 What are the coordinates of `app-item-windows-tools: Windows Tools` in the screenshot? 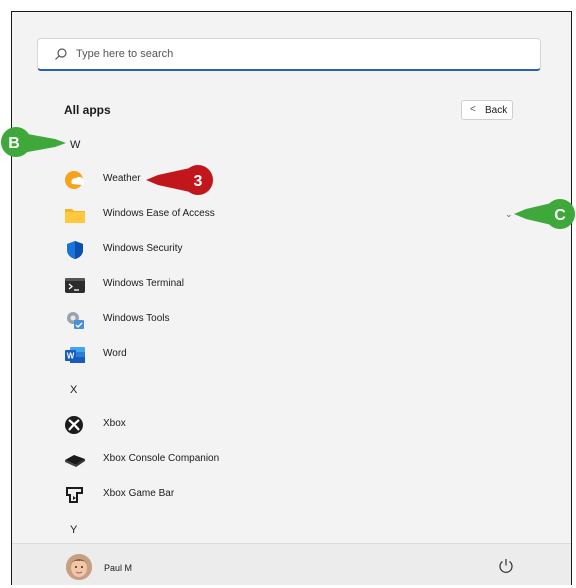 It's located at (294, 320).